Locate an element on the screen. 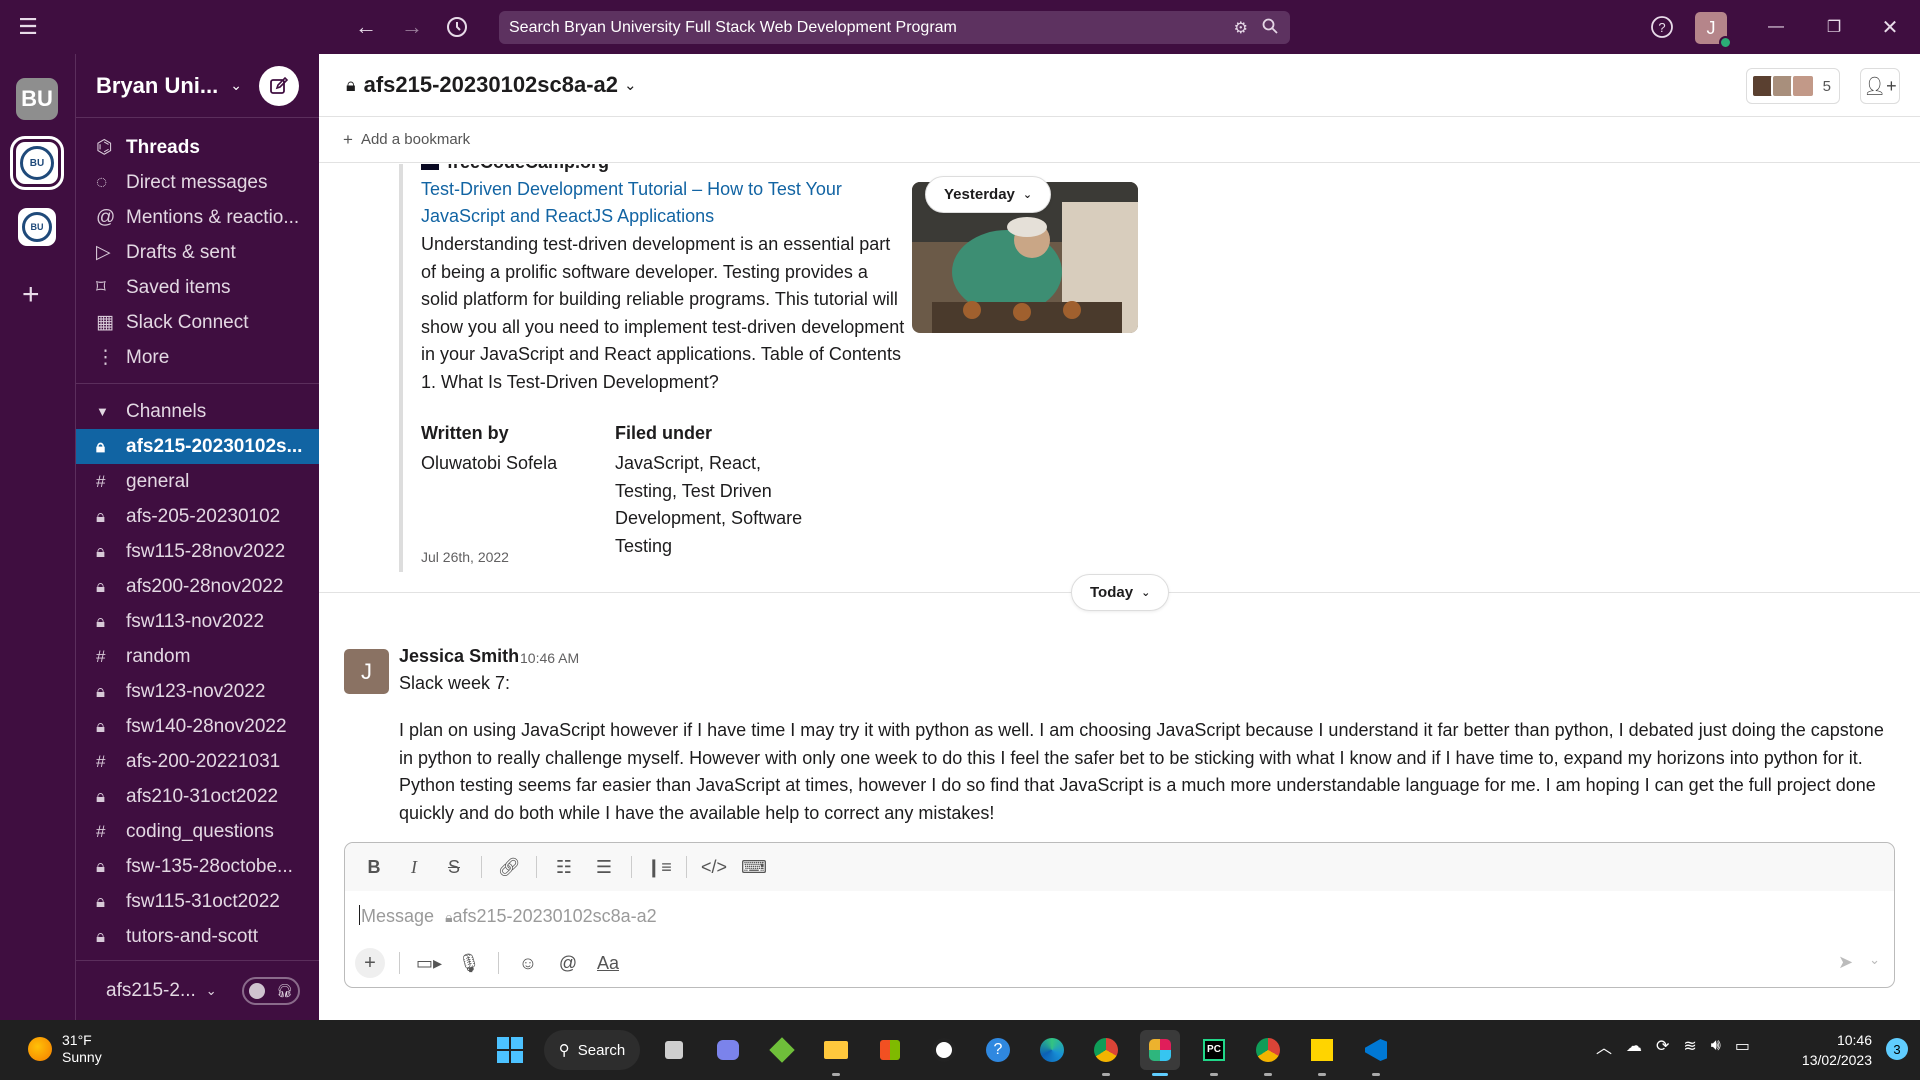  help-app-icon: ? is located at coordinates (998, 1050).